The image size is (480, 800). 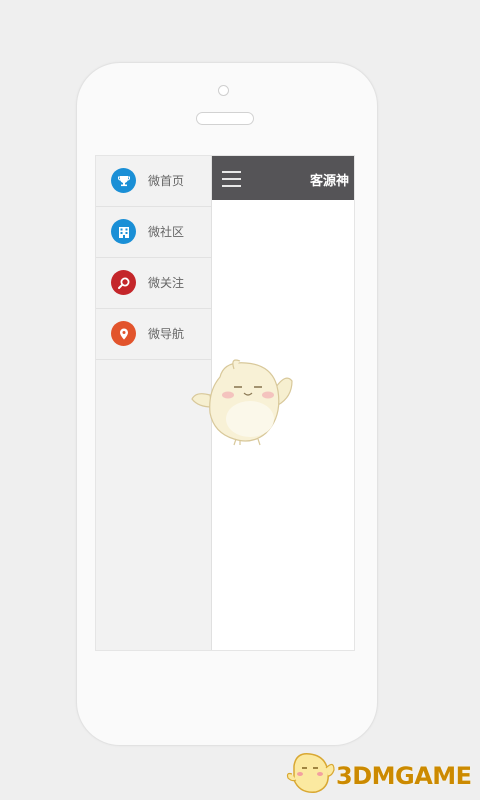 I want to click on trophy-icon, so click(x=123, y=180).